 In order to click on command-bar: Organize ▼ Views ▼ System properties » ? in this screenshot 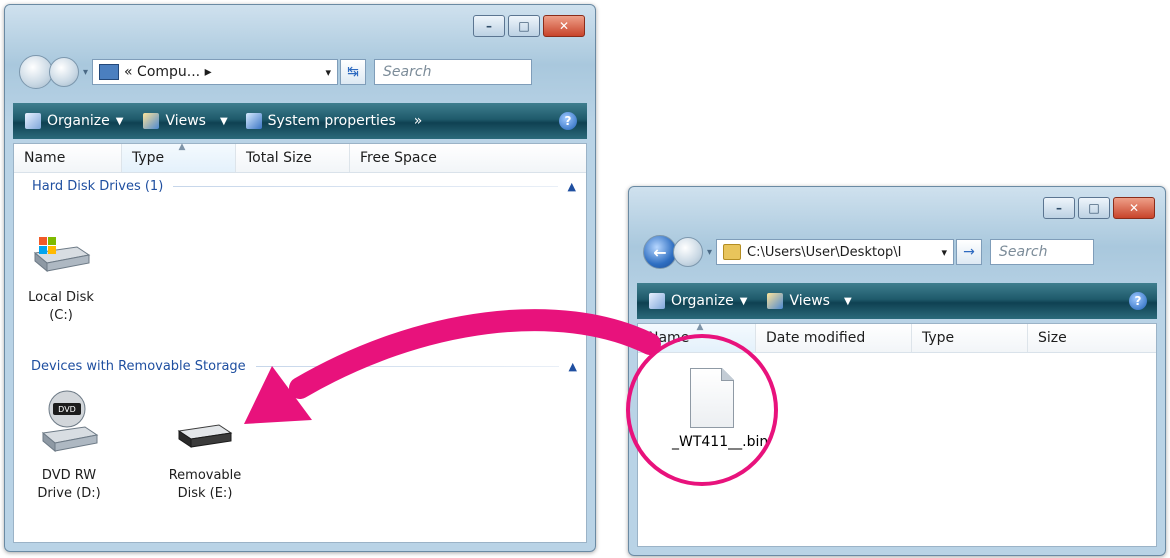, I will do `click(300, 121)`.